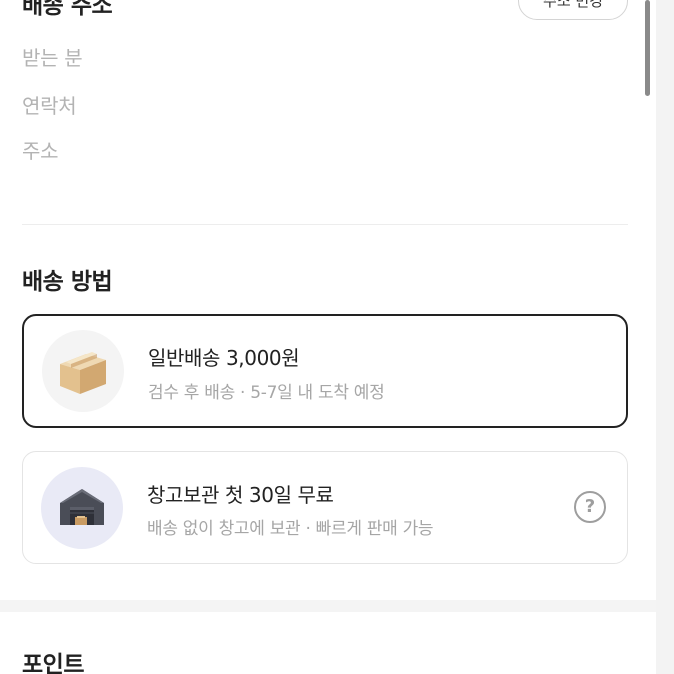 The image size is (674, 674). Describe the element at coordinates (49, 106) in the screenshot. I see `phone-label: 연락처` at that location.